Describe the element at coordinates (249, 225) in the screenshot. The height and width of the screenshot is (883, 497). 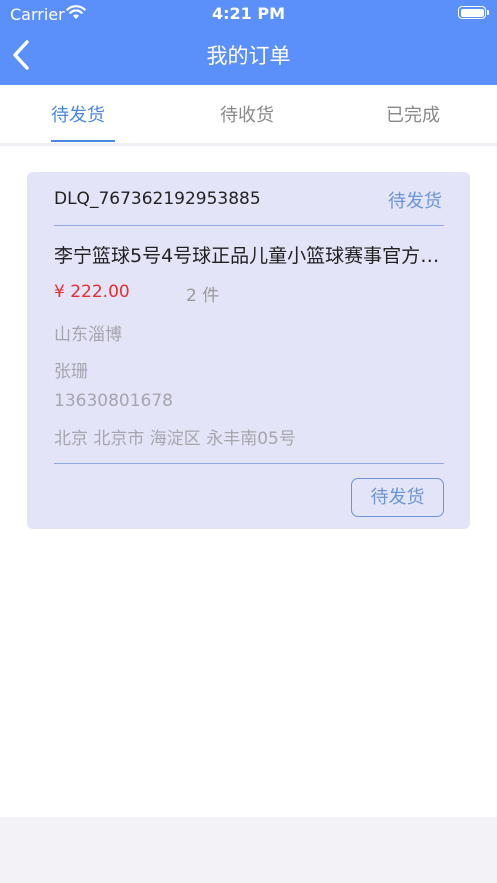
I see `card-divider-top` at that location.